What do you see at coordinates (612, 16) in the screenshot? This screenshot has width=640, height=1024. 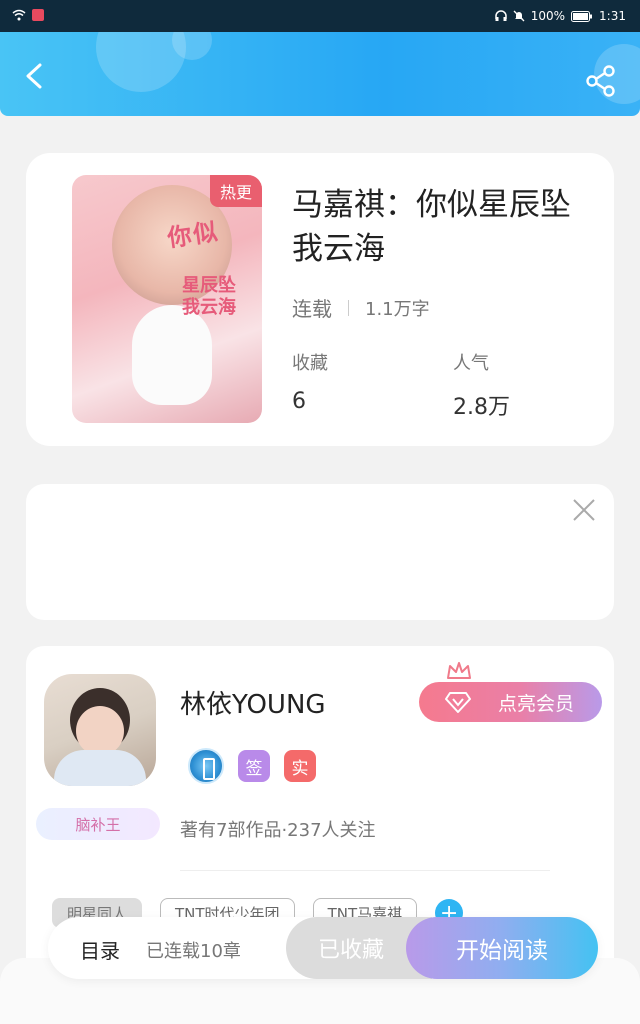 I see `clock: 1:31` at bounding box center [612, 16].